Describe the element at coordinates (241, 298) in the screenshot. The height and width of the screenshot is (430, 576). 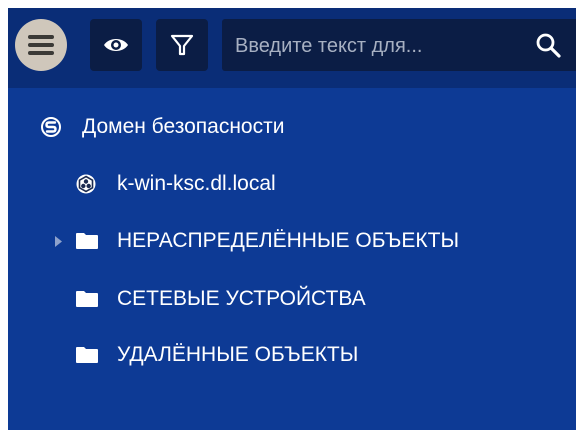
I see `tree-item-label: СЕТЕВЫЕ УСТРОЙСТВА` at that location.